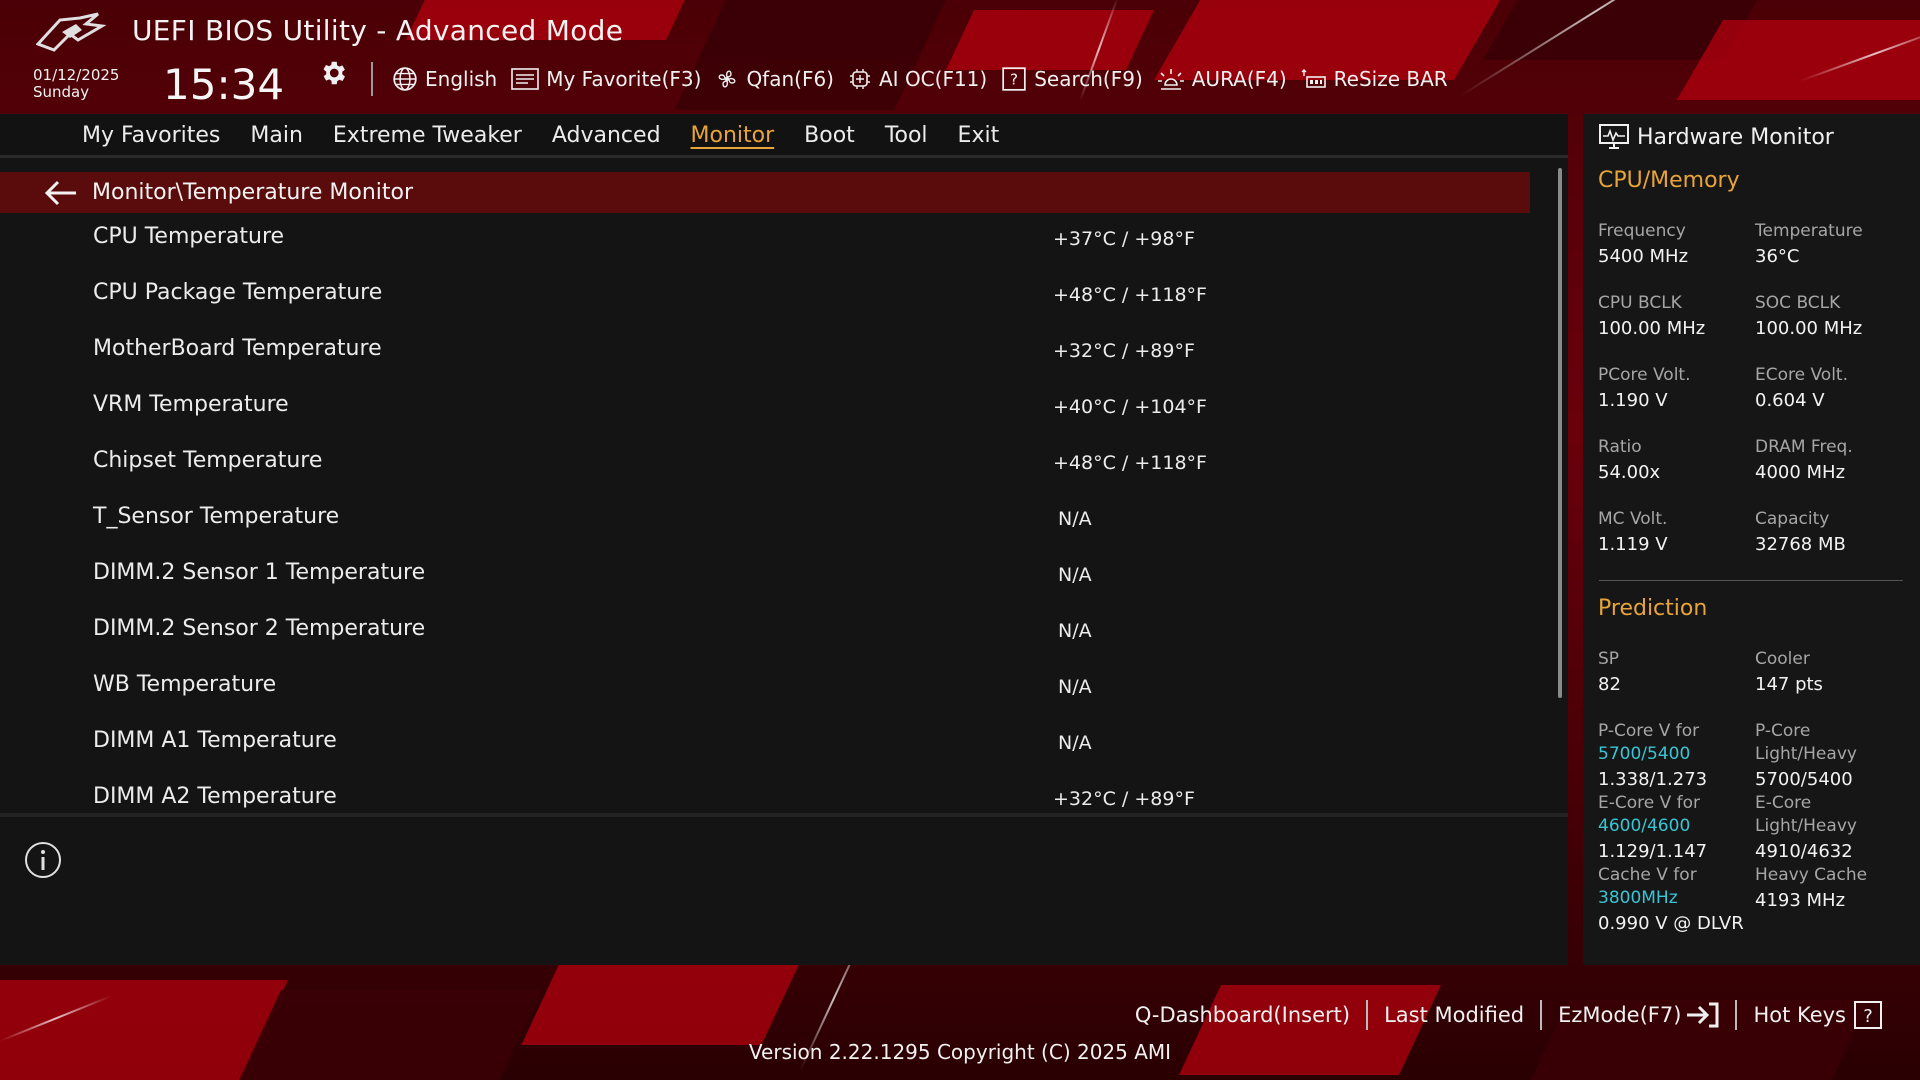 The width and height of the screenshot is (1920, 1080). Describe the element at coordinates (1801, 388) in the screenshot. I see `hw-ecore-volt: ECore Volt. 0.604 V` at that location.